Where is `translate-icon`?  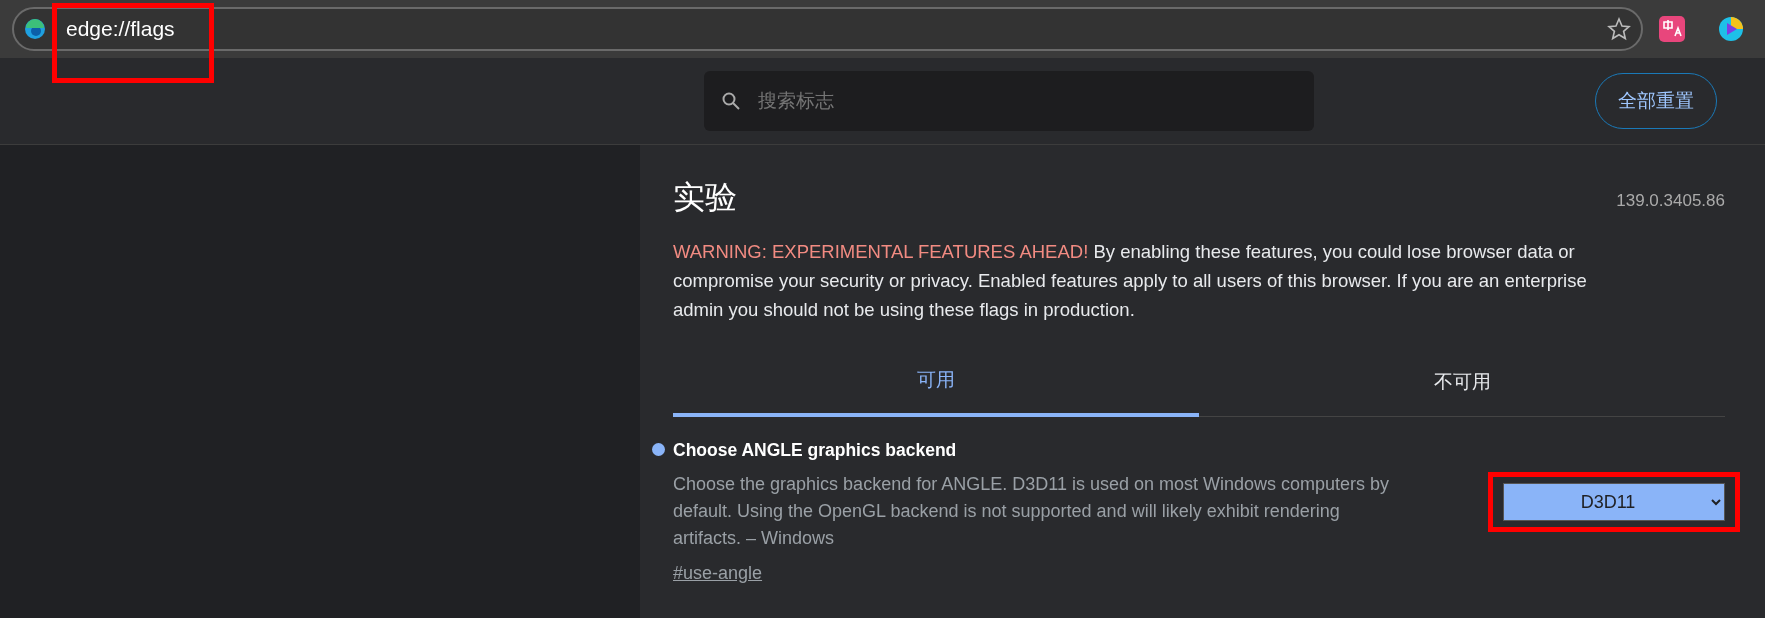
translate-icon is located at coordinates (1672, 29).